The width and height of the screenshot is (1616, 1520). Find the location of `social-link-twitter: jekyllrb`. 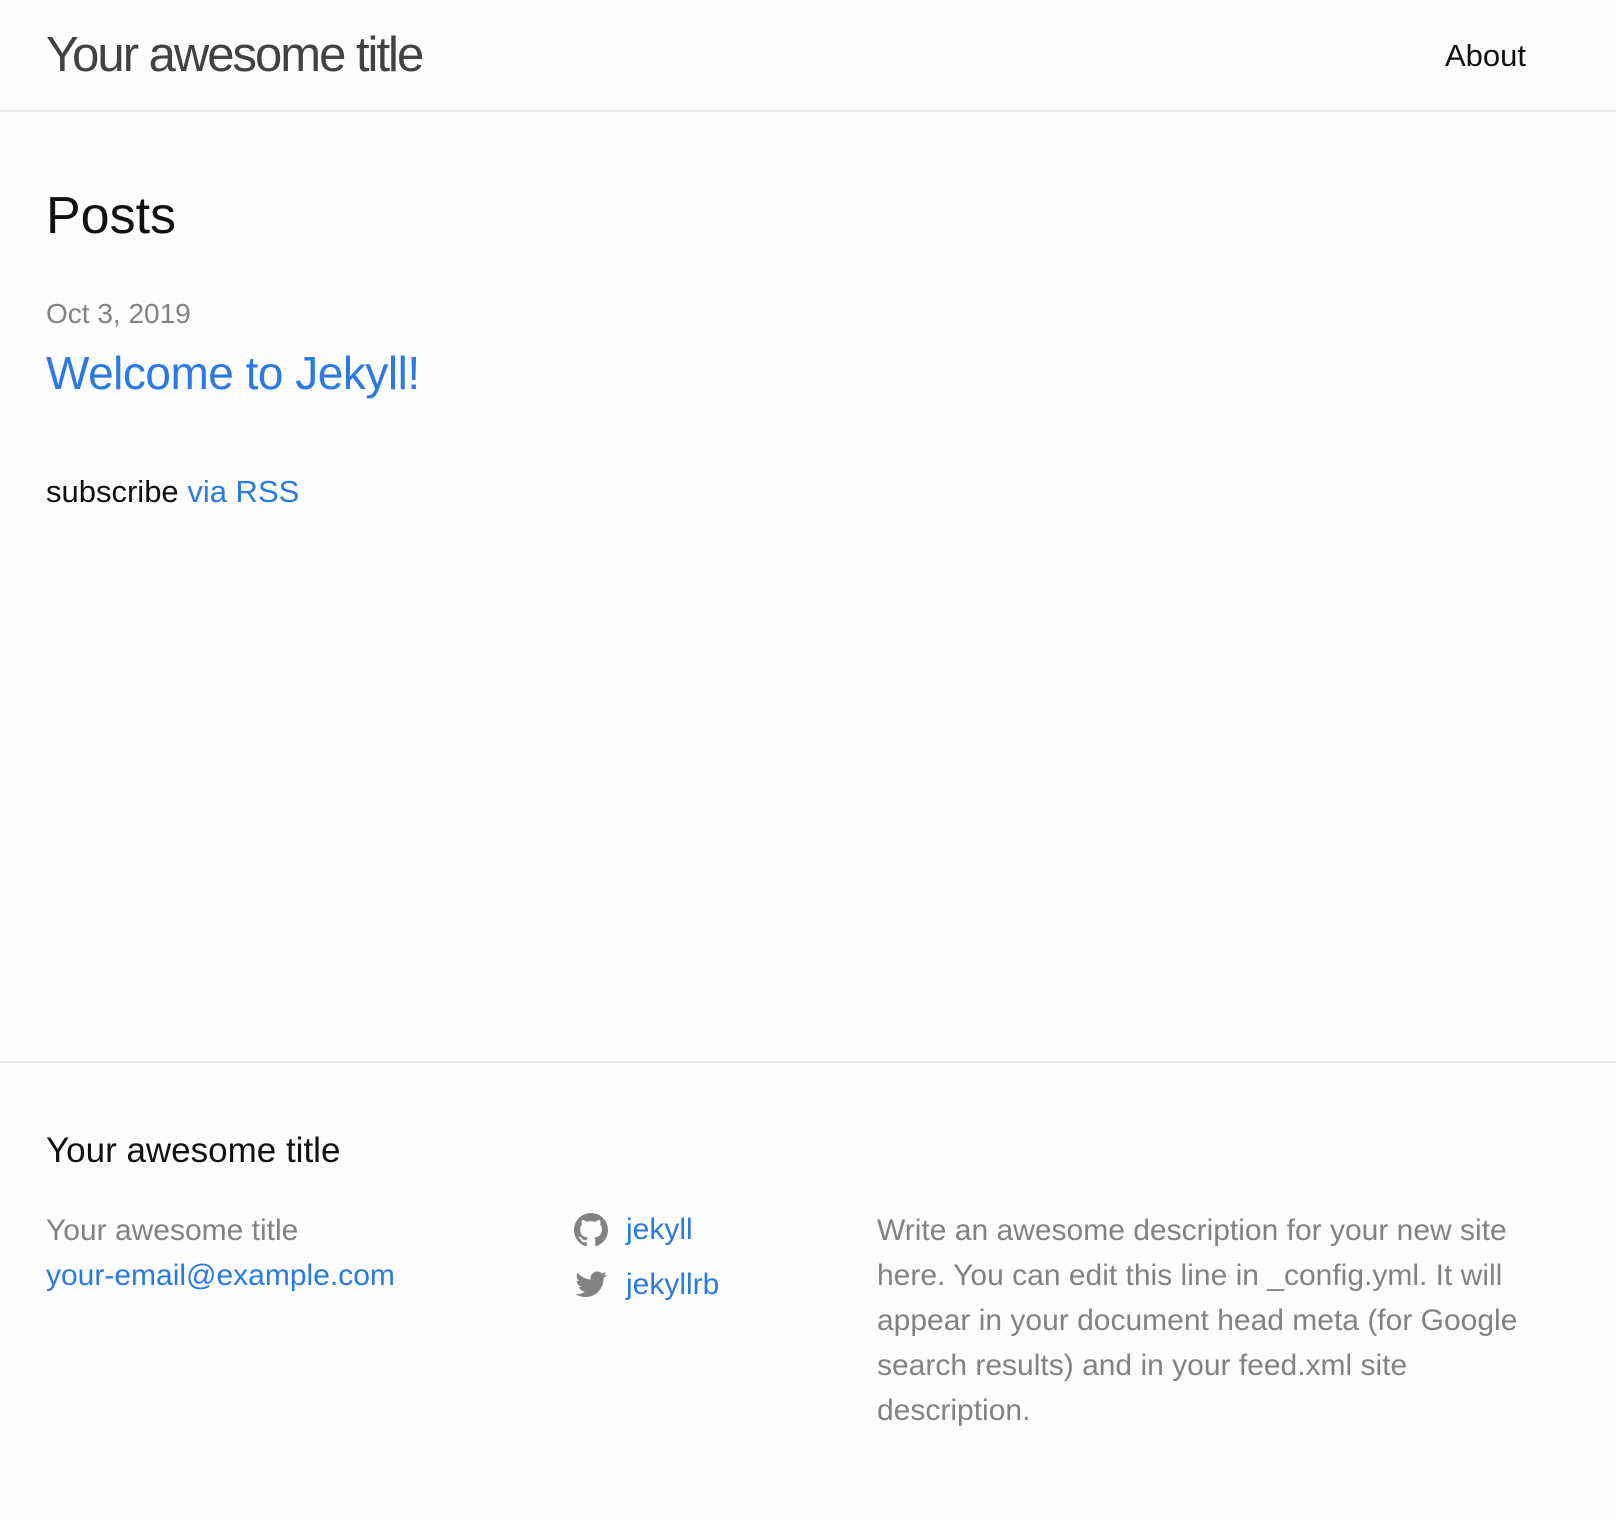

social-link-twitter: jekyllrb is located at coordinates (672, 1284).